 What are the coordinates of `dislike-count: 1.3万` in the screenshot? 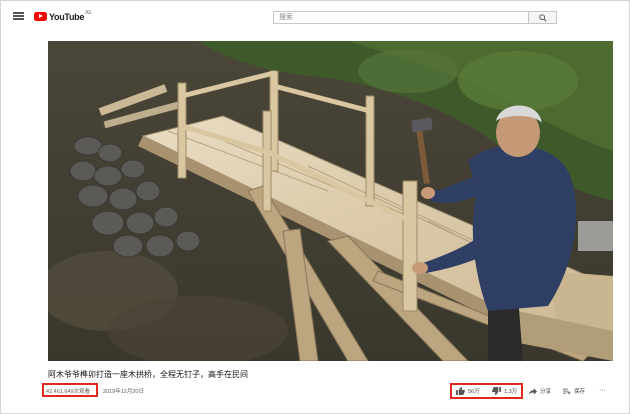 It's located at (511, 392).